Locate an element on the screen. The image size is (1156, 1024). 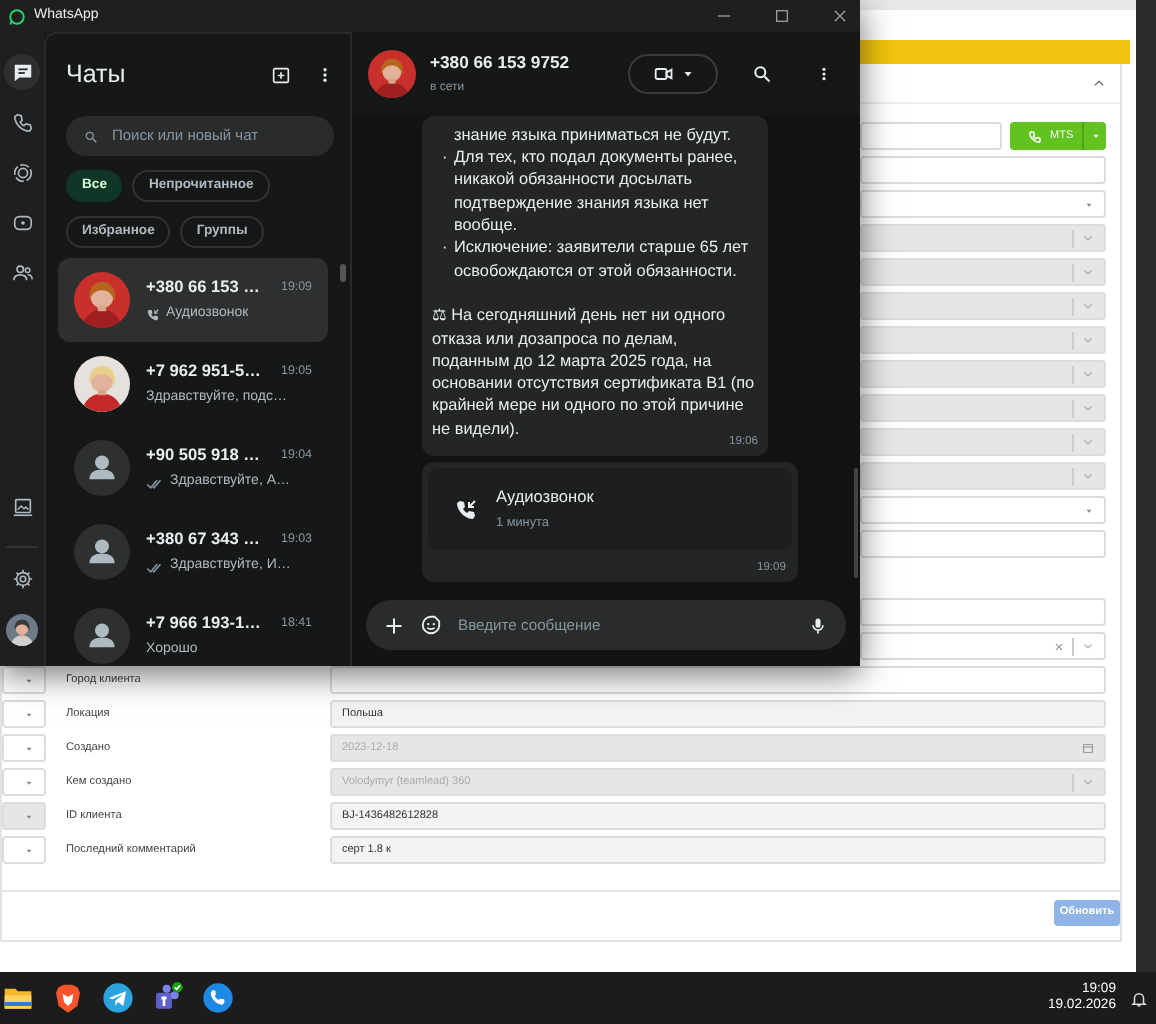
notification-bell-icon is located at coordinates (1139, 998).